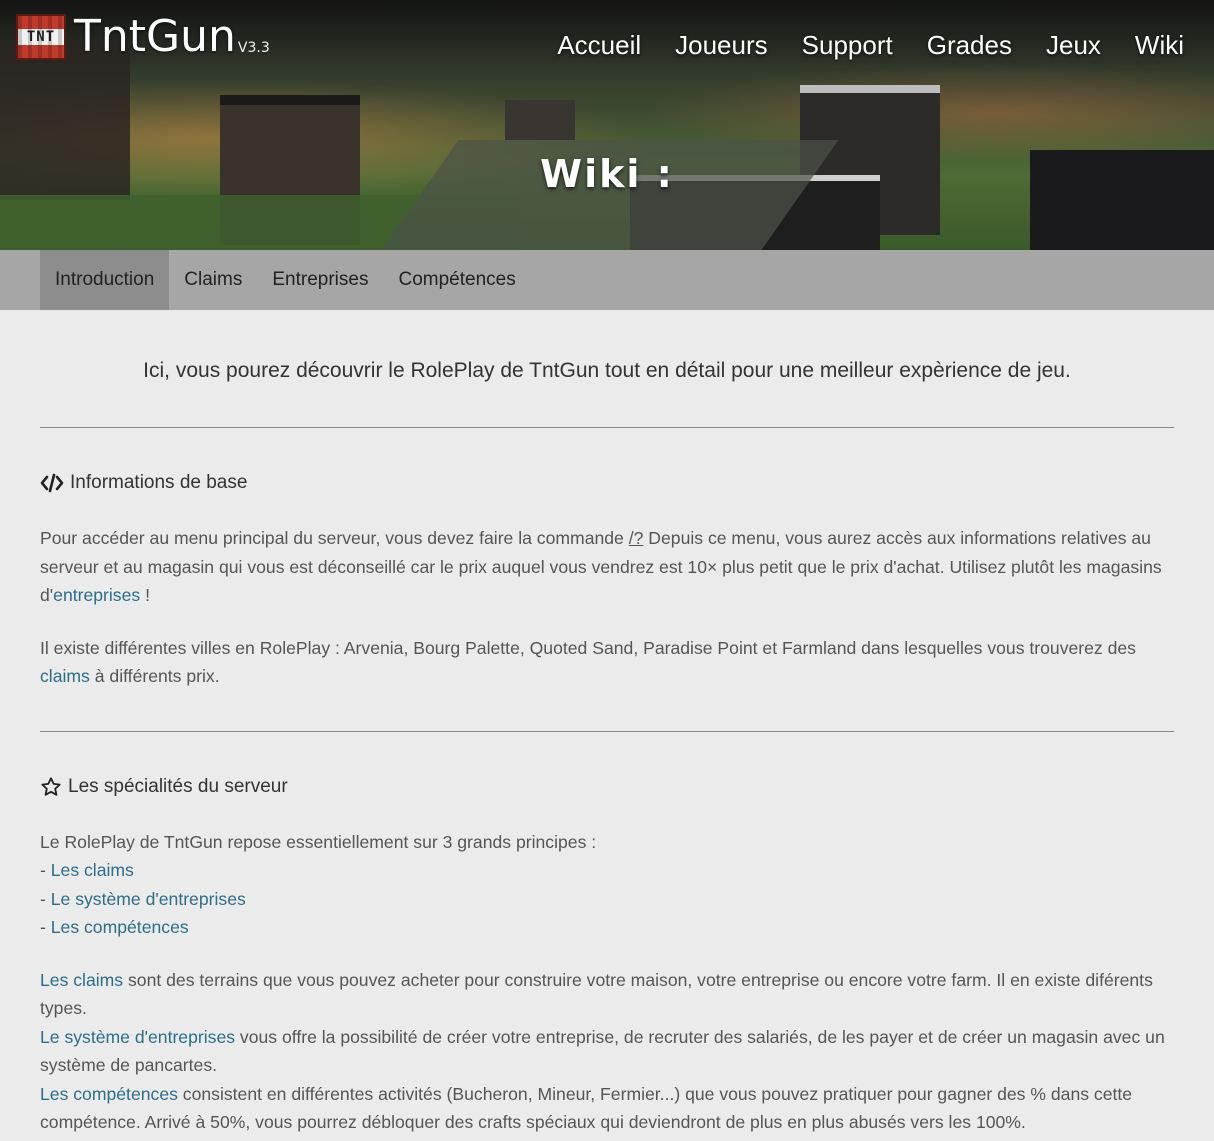 The height and width of the screenshot is (1141, 1214). Describe the element at coordinates (65, 676) in the screenshot. I see `link-claims: claims` at that location.